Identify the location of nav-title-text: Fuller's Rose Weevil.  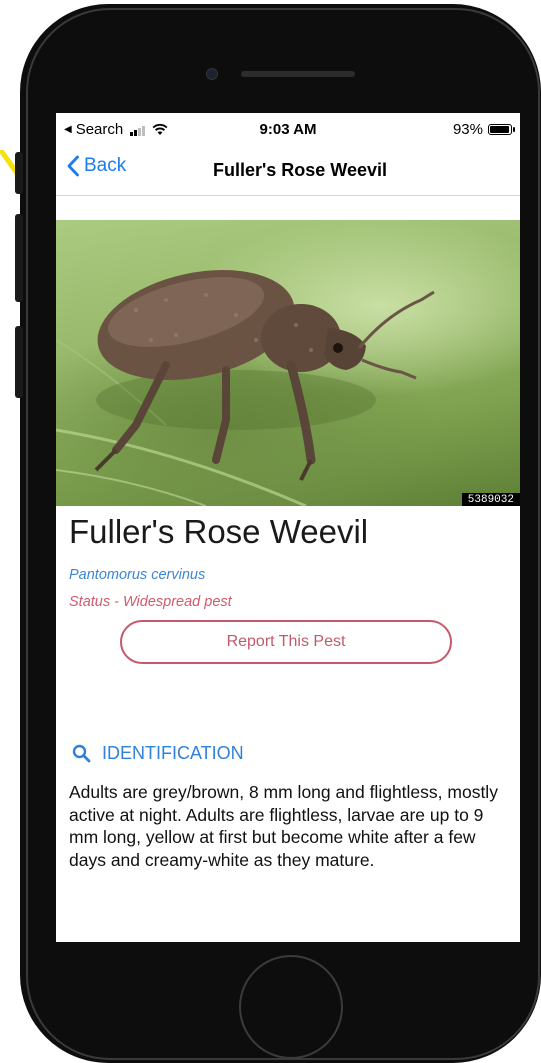
(299, 170).